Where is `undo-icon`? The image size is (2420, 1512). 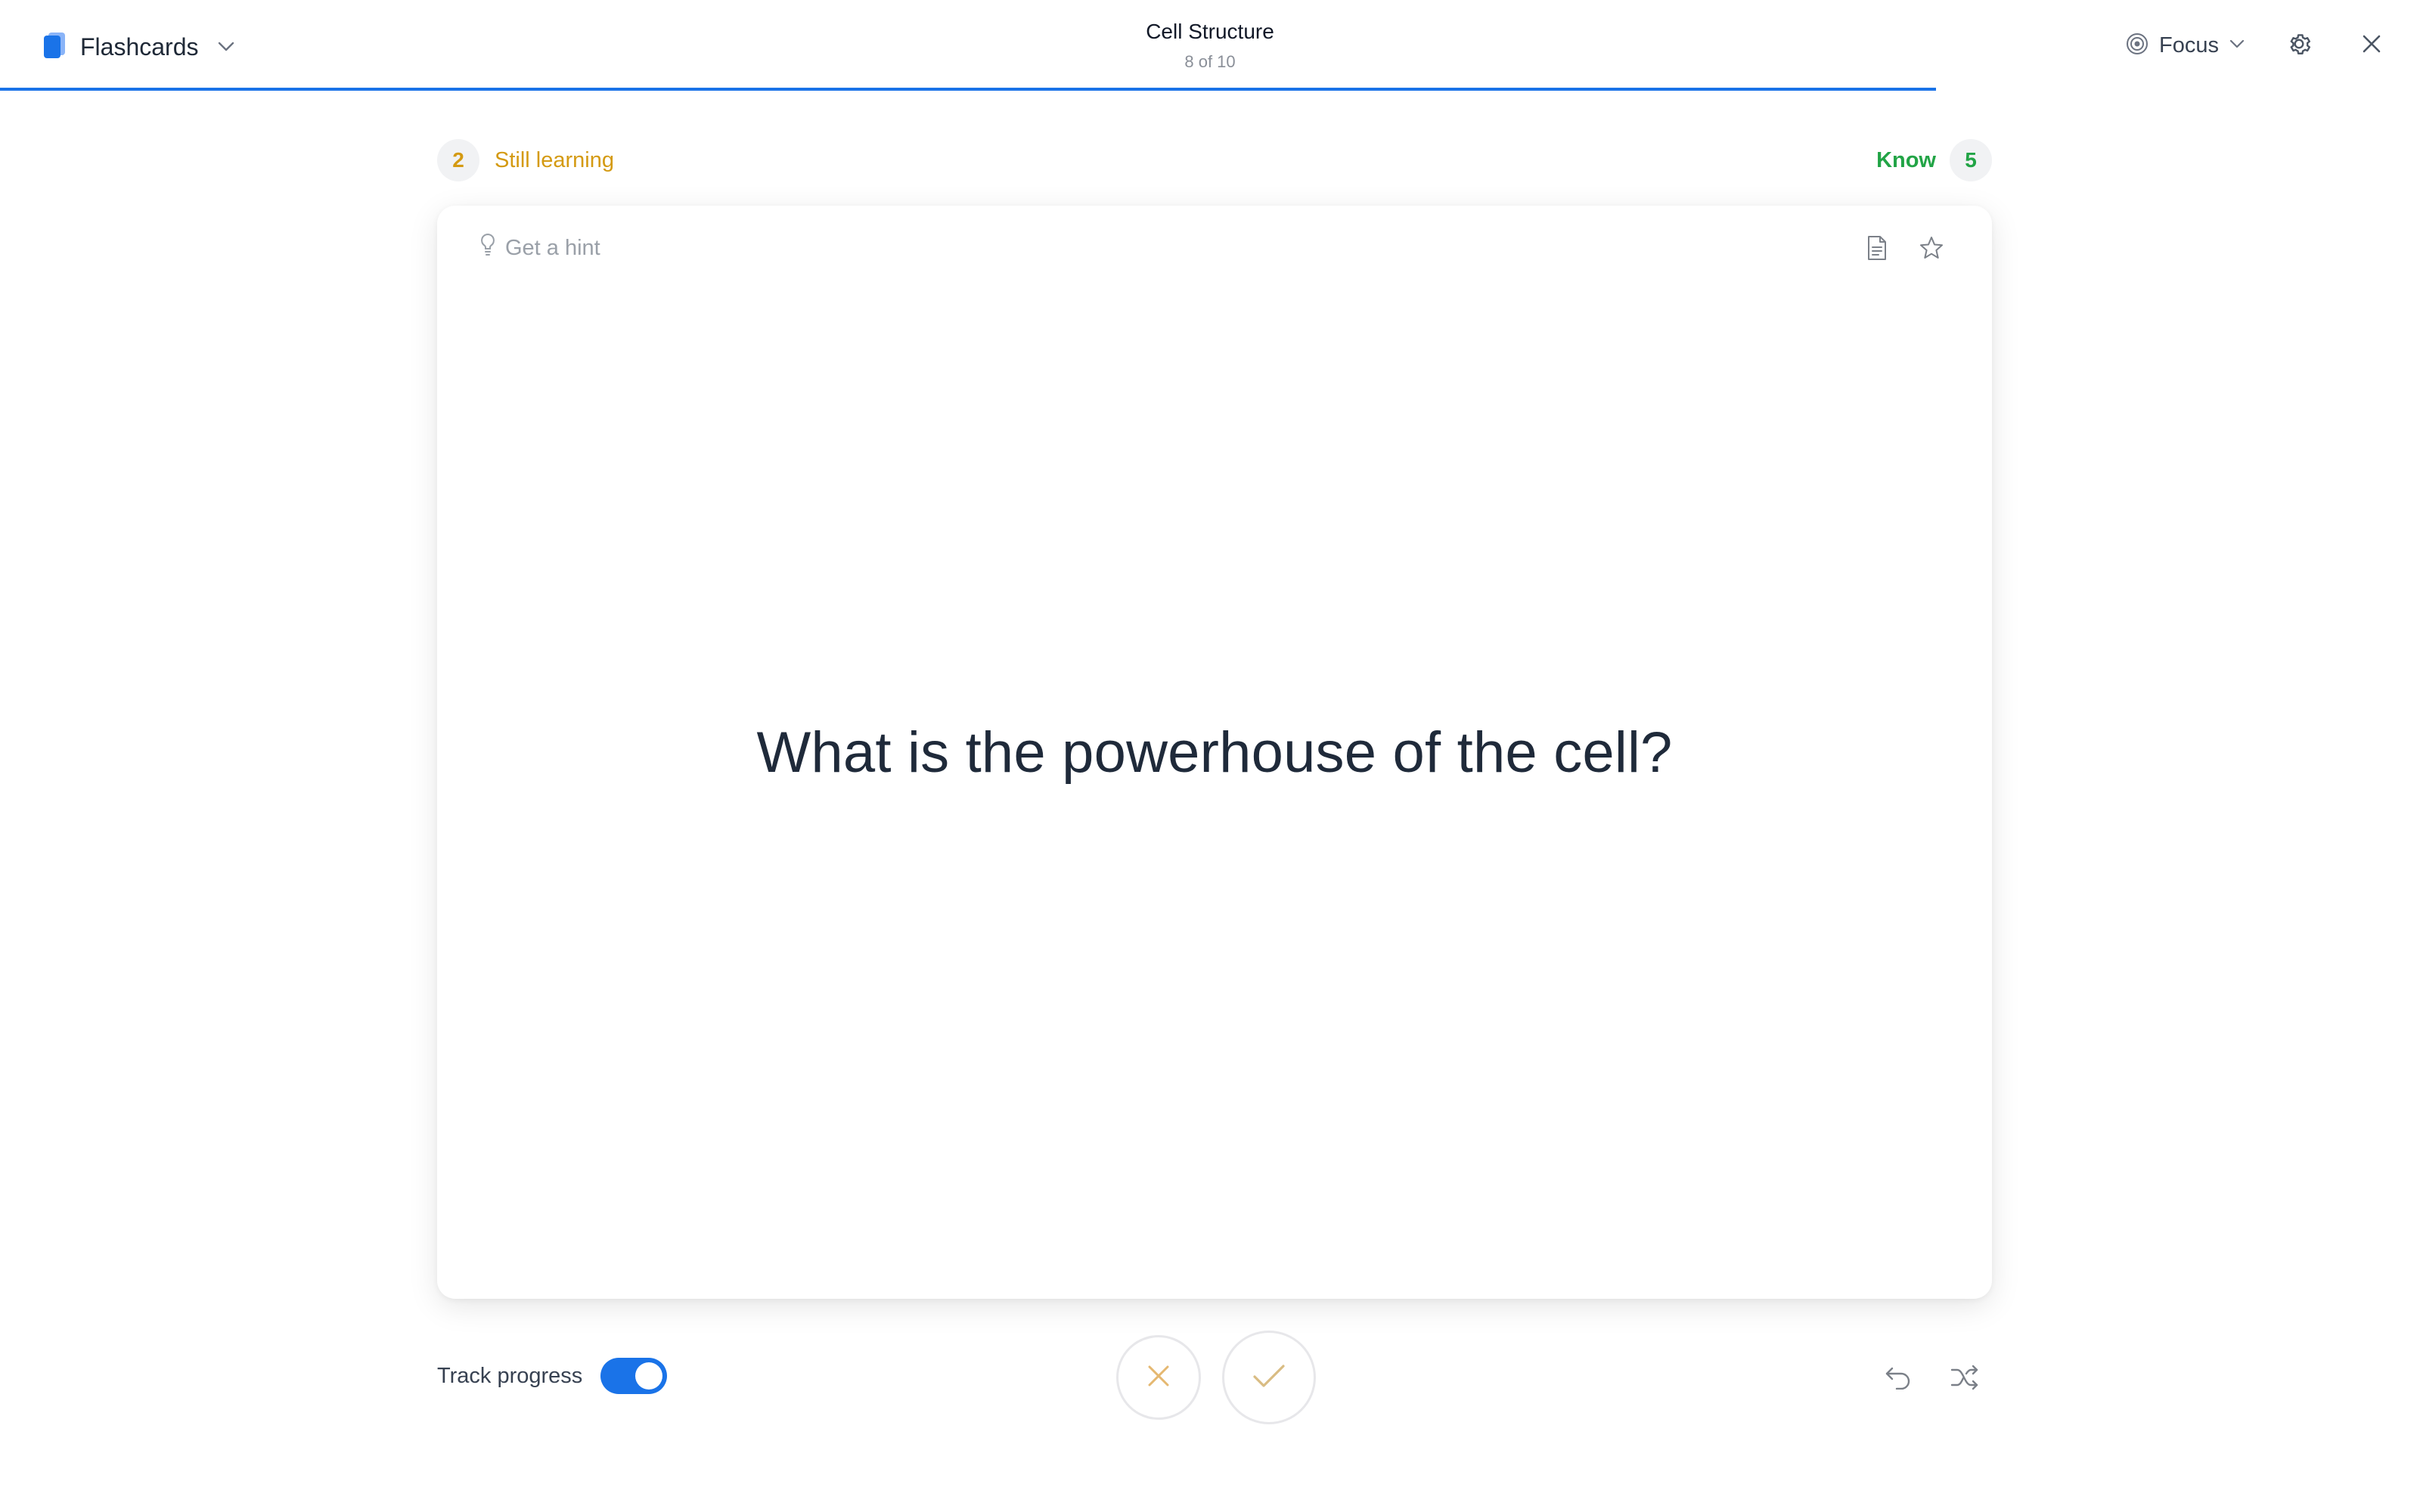 undo-icon is located at coordinates (1898, 1379).